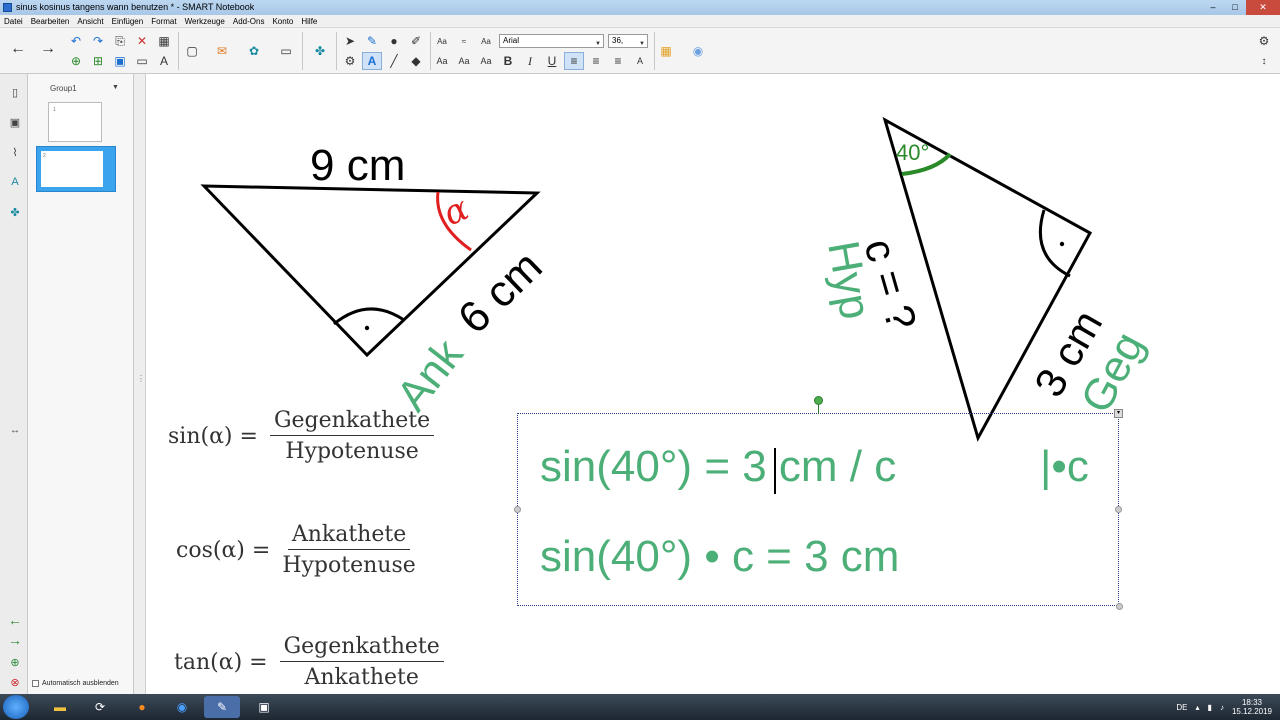 Image resolution: width=1280 pixels, height=720 pixels. I want to click on network-icon: ▮, so click(1210, 707).